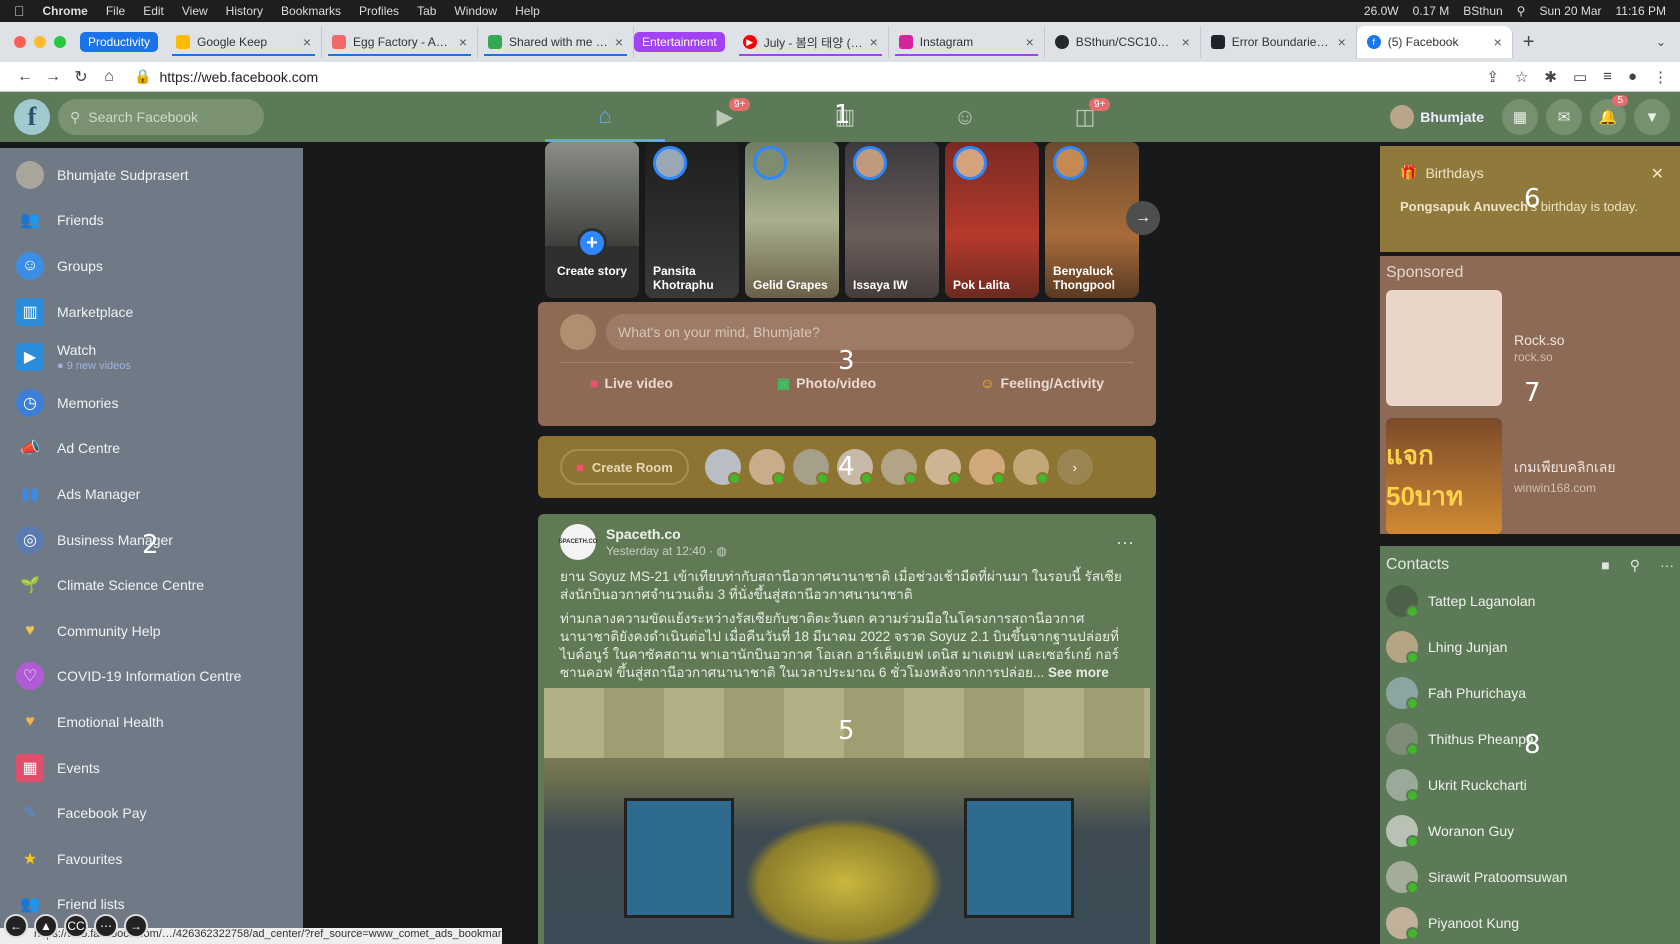  What do you see at coordinates (106, 926) in the screenshot?
I see `more-icon: ⋯` at bounding box center [106, 926].